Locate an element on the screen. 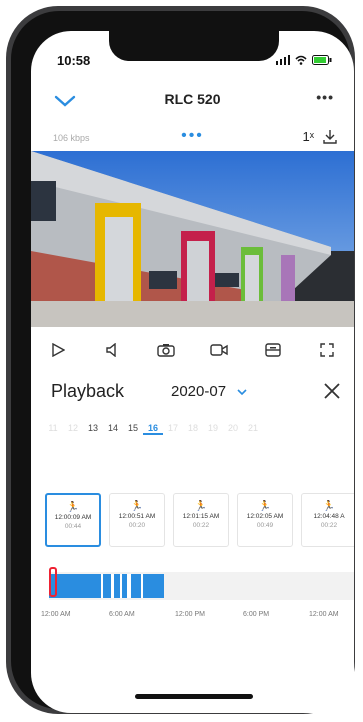 The image size is (363, 722). clip-card: 🏃 12:04:48 A 00:22 is located at coordinates (327, 520).